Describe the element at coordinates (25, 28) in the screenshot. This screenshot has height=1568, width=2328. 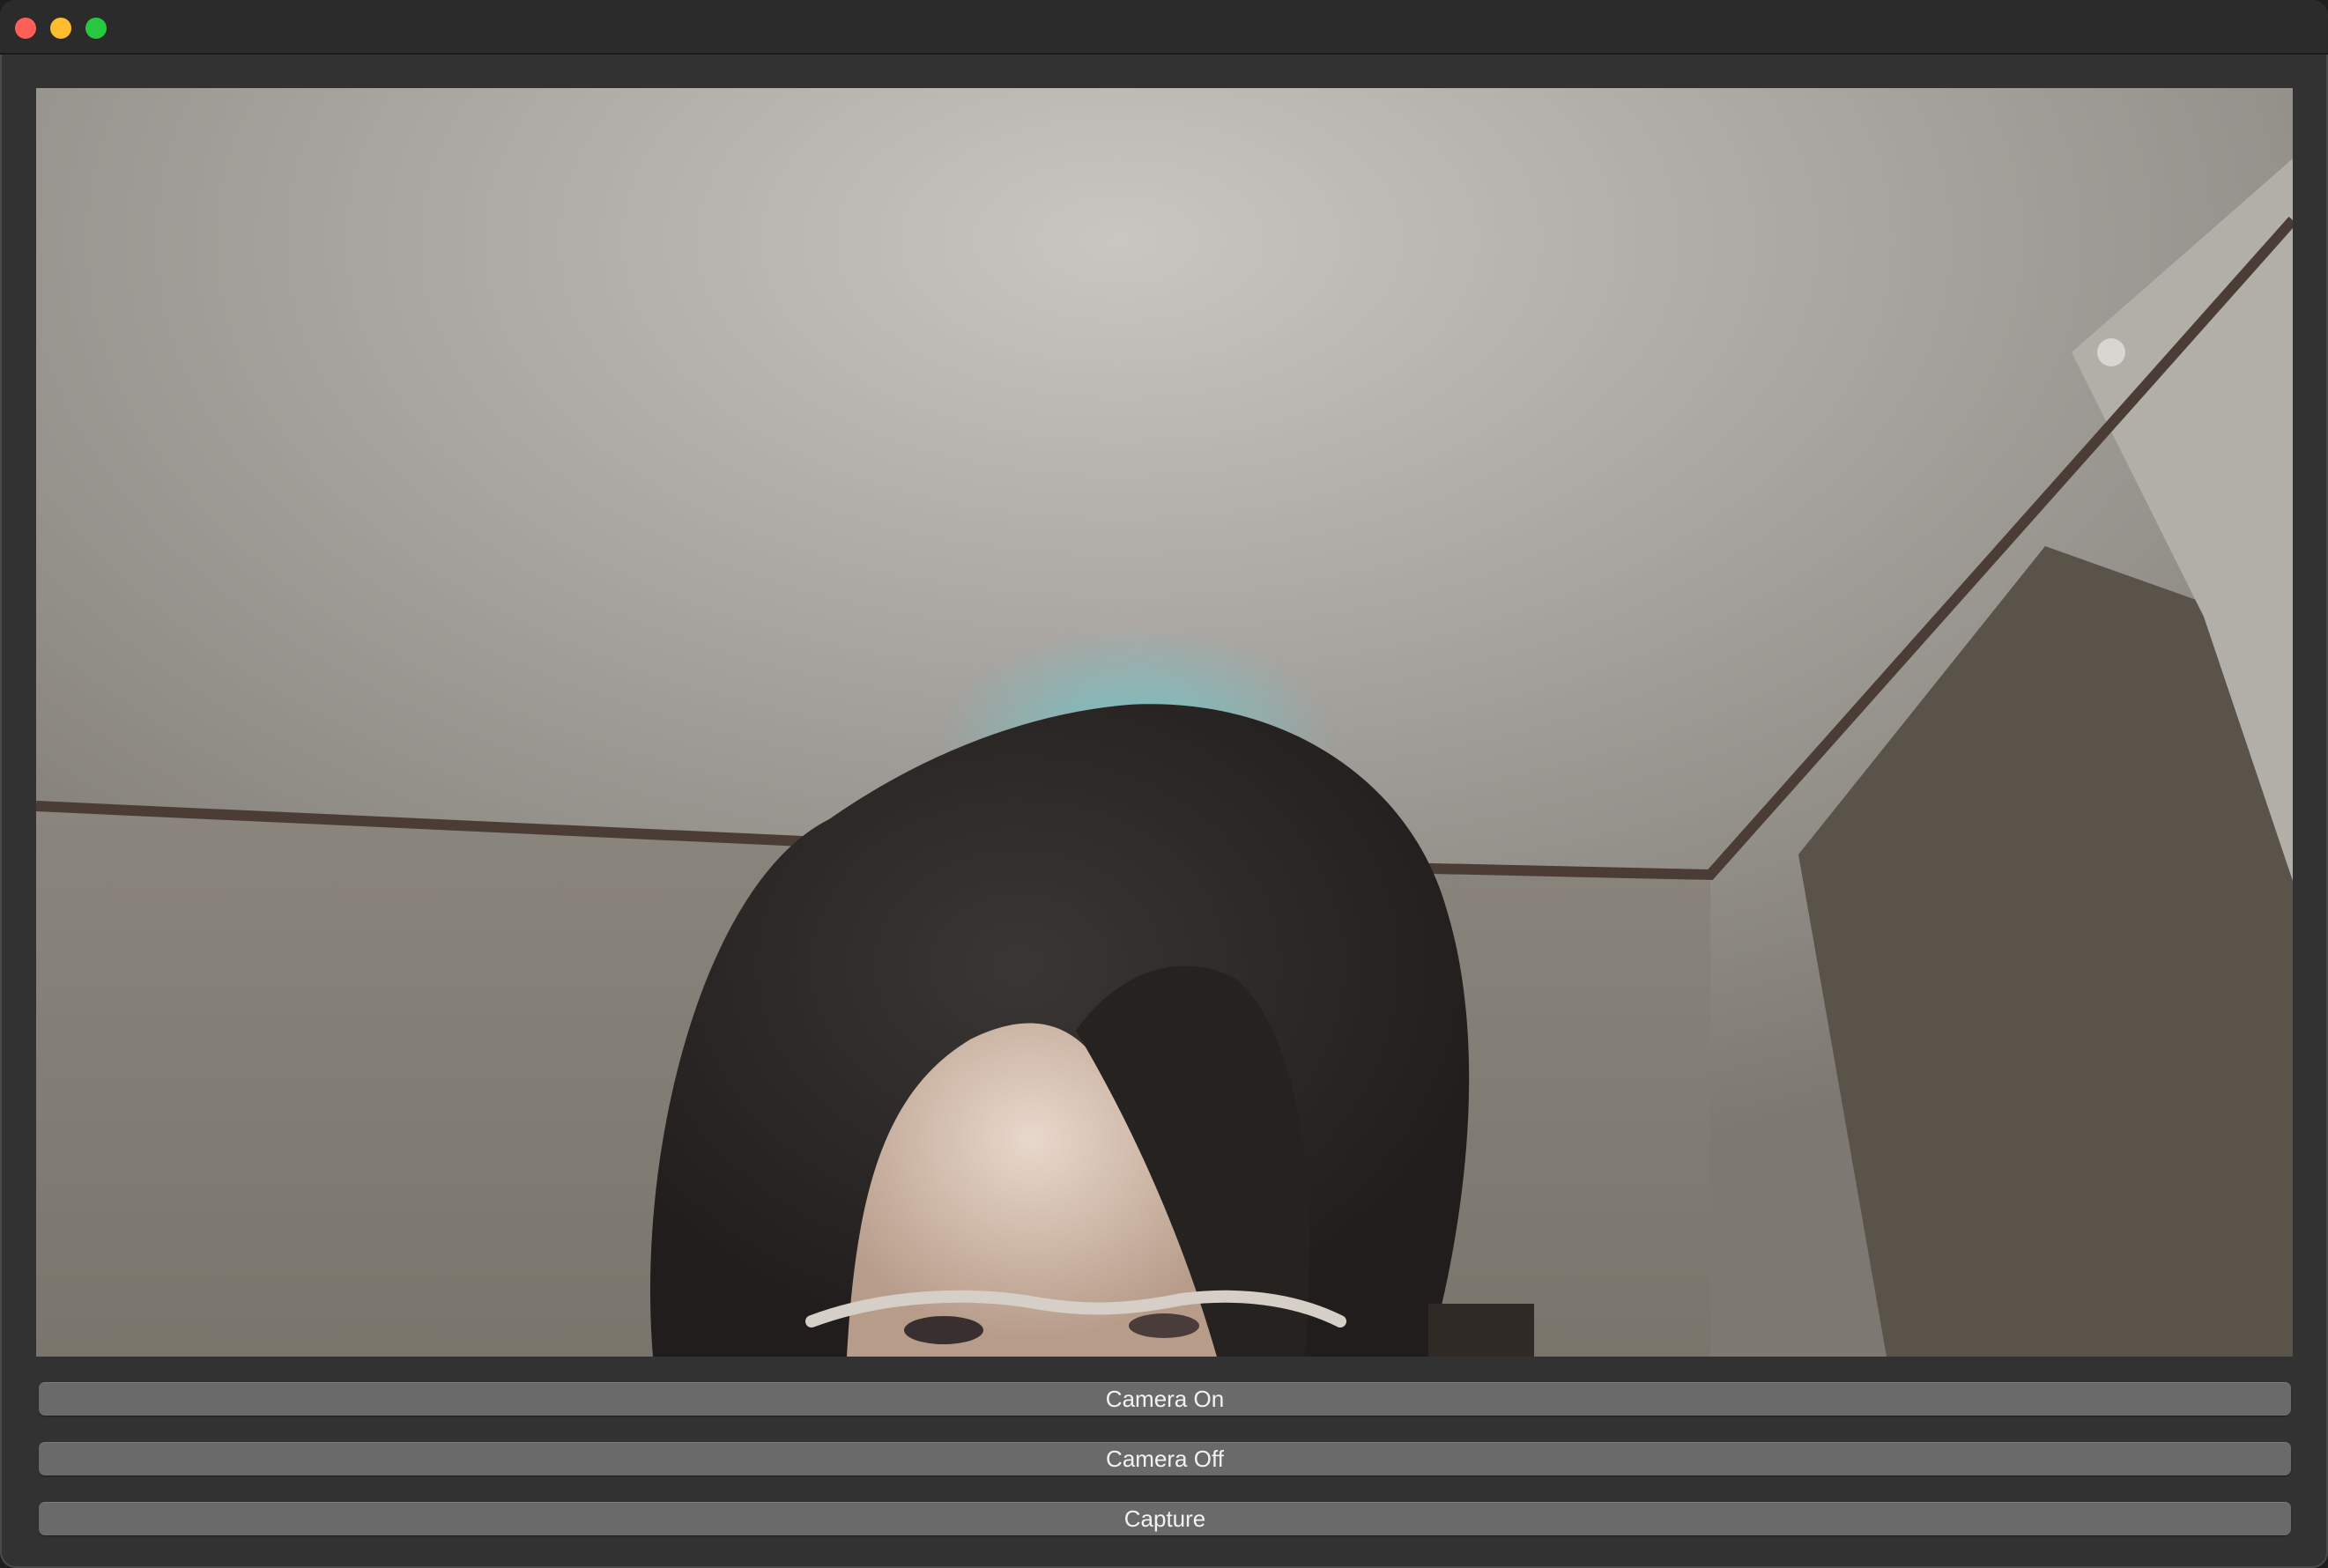
I see `close-window-button` at that location.